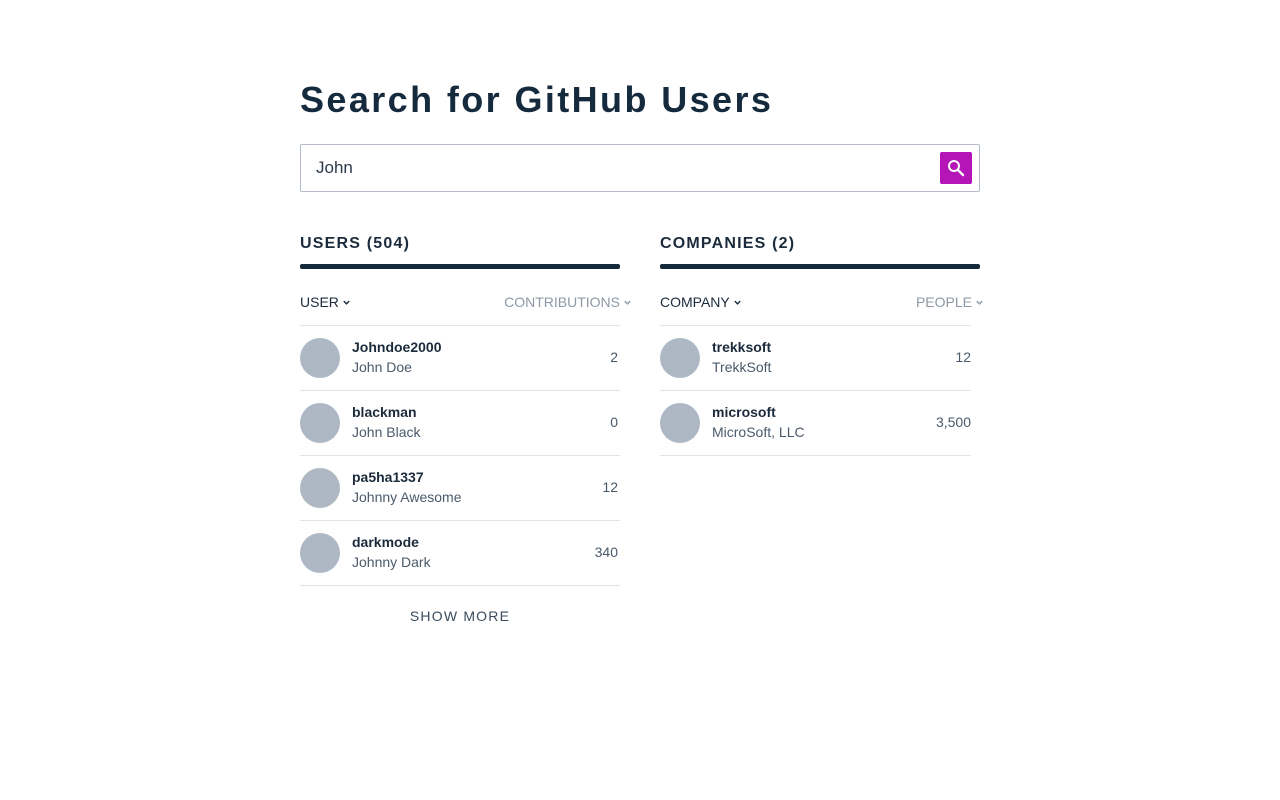  What do you see at coordinates (815, 423) in the screenshot?
I see `list-item: microsoft MicroSoft, LLC 3,500` at bounding box center [815, 423].